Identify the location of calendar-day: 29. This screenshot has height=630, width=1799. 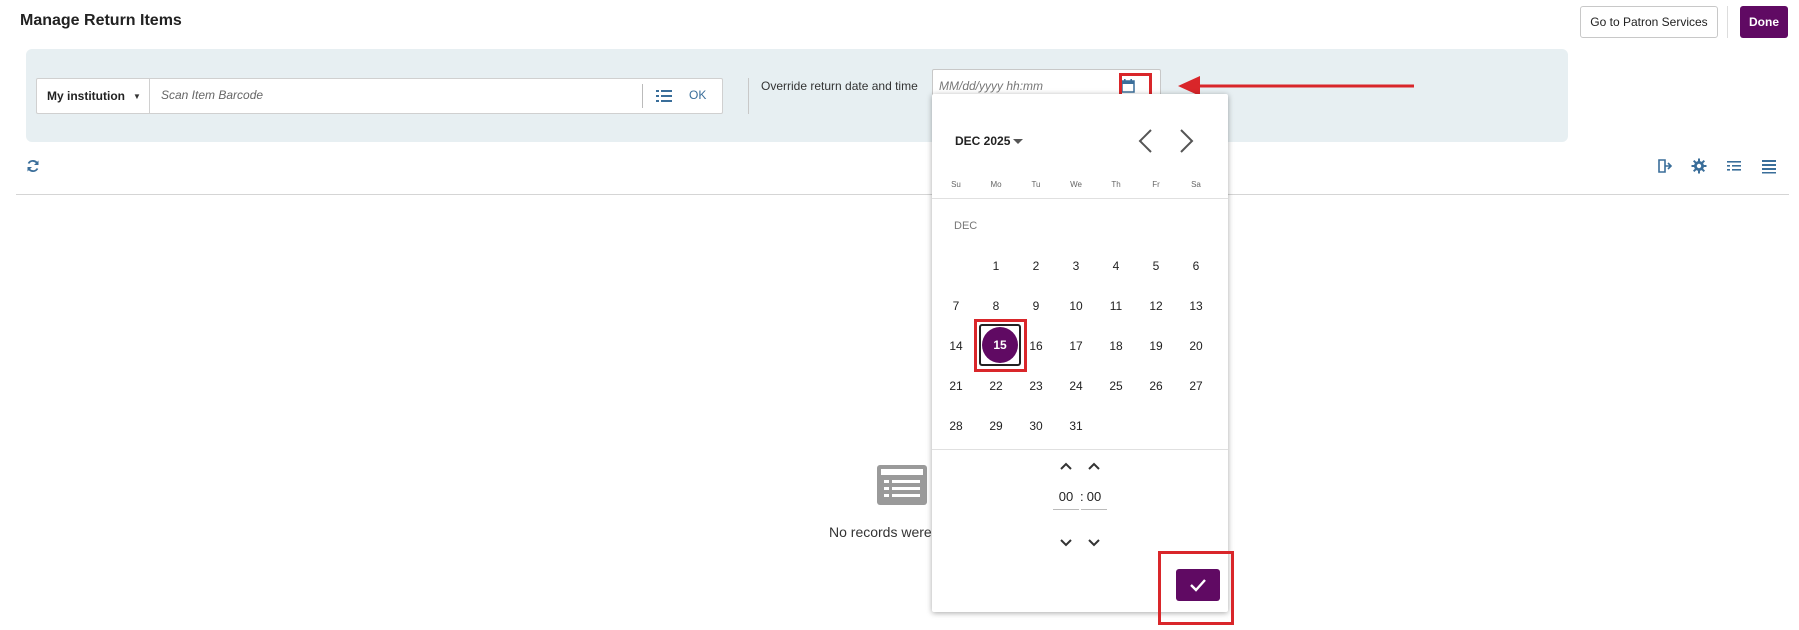
(996, 426).